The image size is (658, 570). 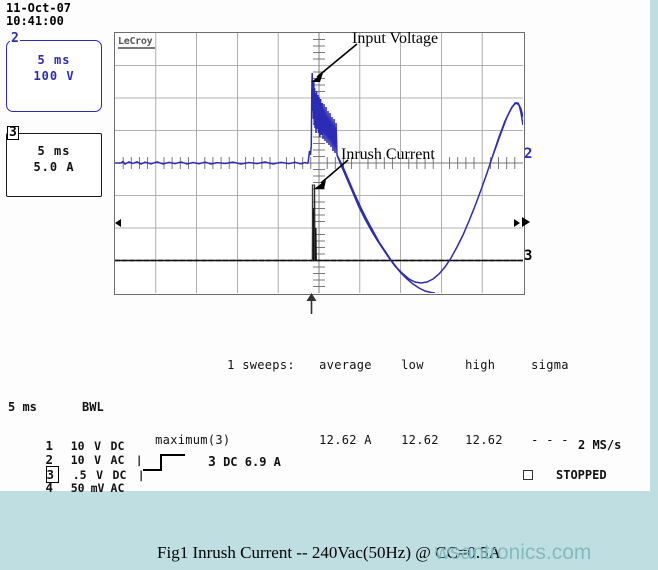 I want to click on waveform-trace-tail, so click(x=507, y=129).